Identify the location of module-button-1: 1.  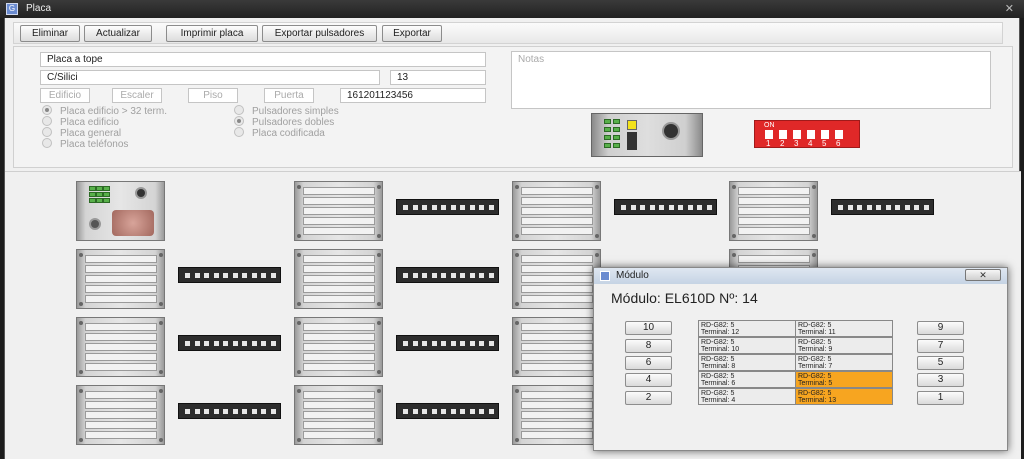
(940, 398).